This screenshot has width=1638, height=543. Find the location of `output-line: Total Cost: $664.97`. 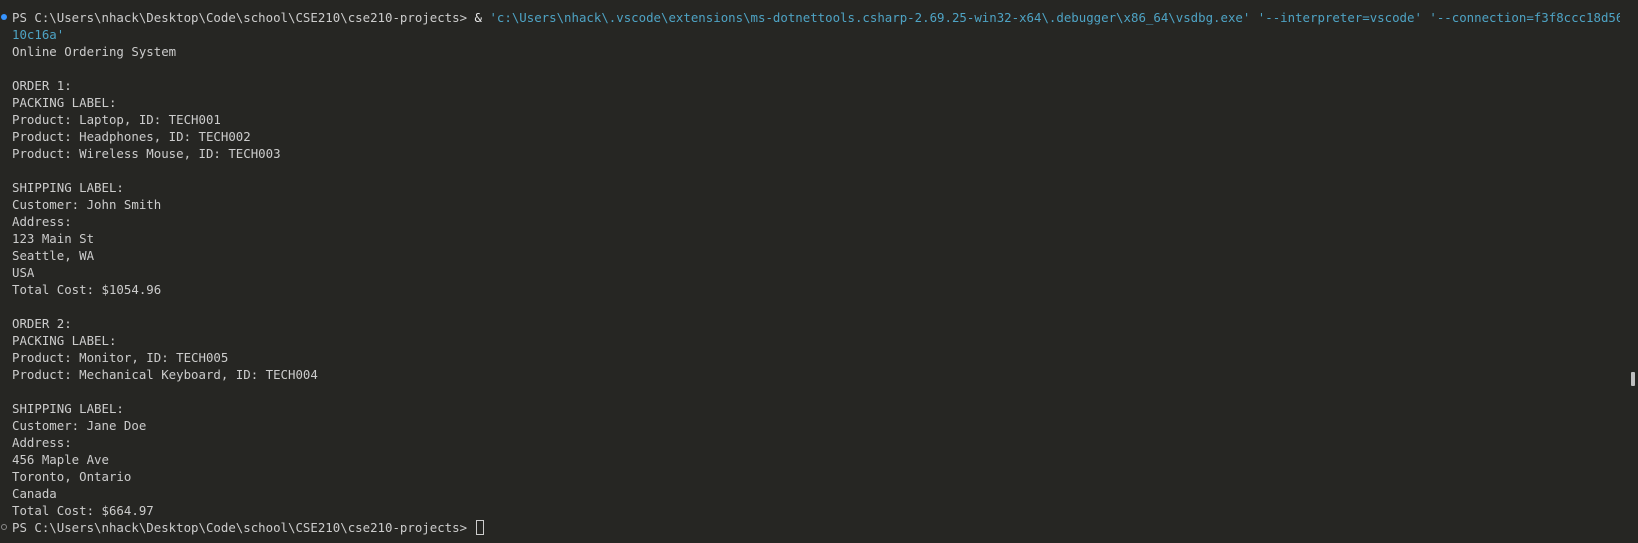

output-line: Total Cost: $664.97 is located at coordinates (83, 510).